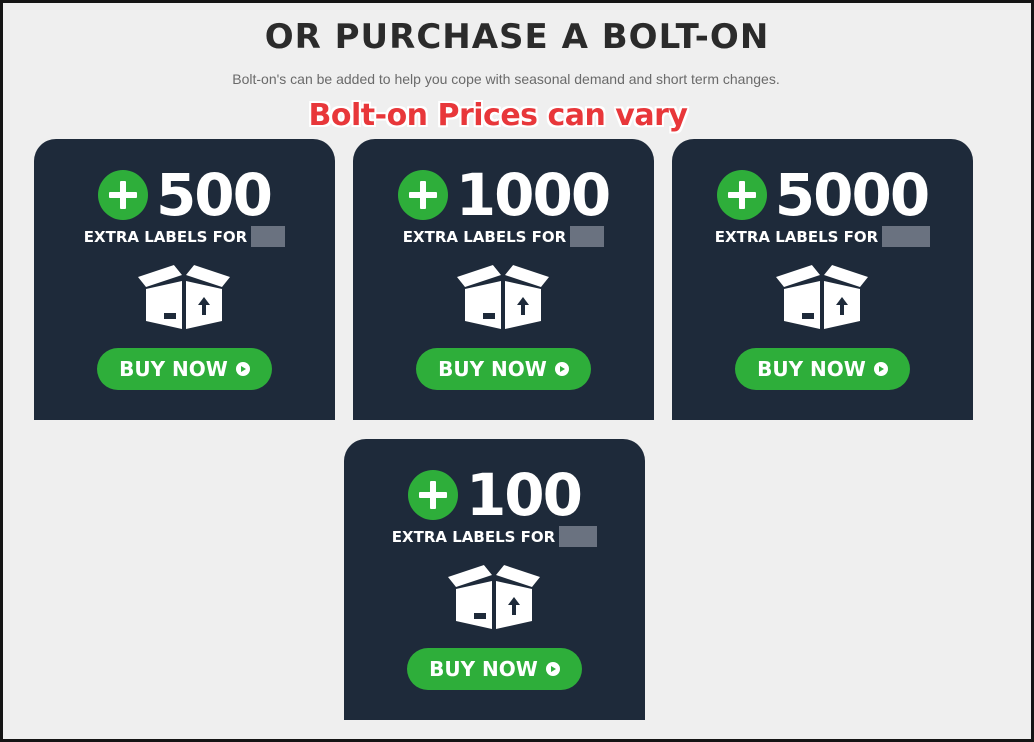  I want to click on label-amount: 5000, so click(852, 195).